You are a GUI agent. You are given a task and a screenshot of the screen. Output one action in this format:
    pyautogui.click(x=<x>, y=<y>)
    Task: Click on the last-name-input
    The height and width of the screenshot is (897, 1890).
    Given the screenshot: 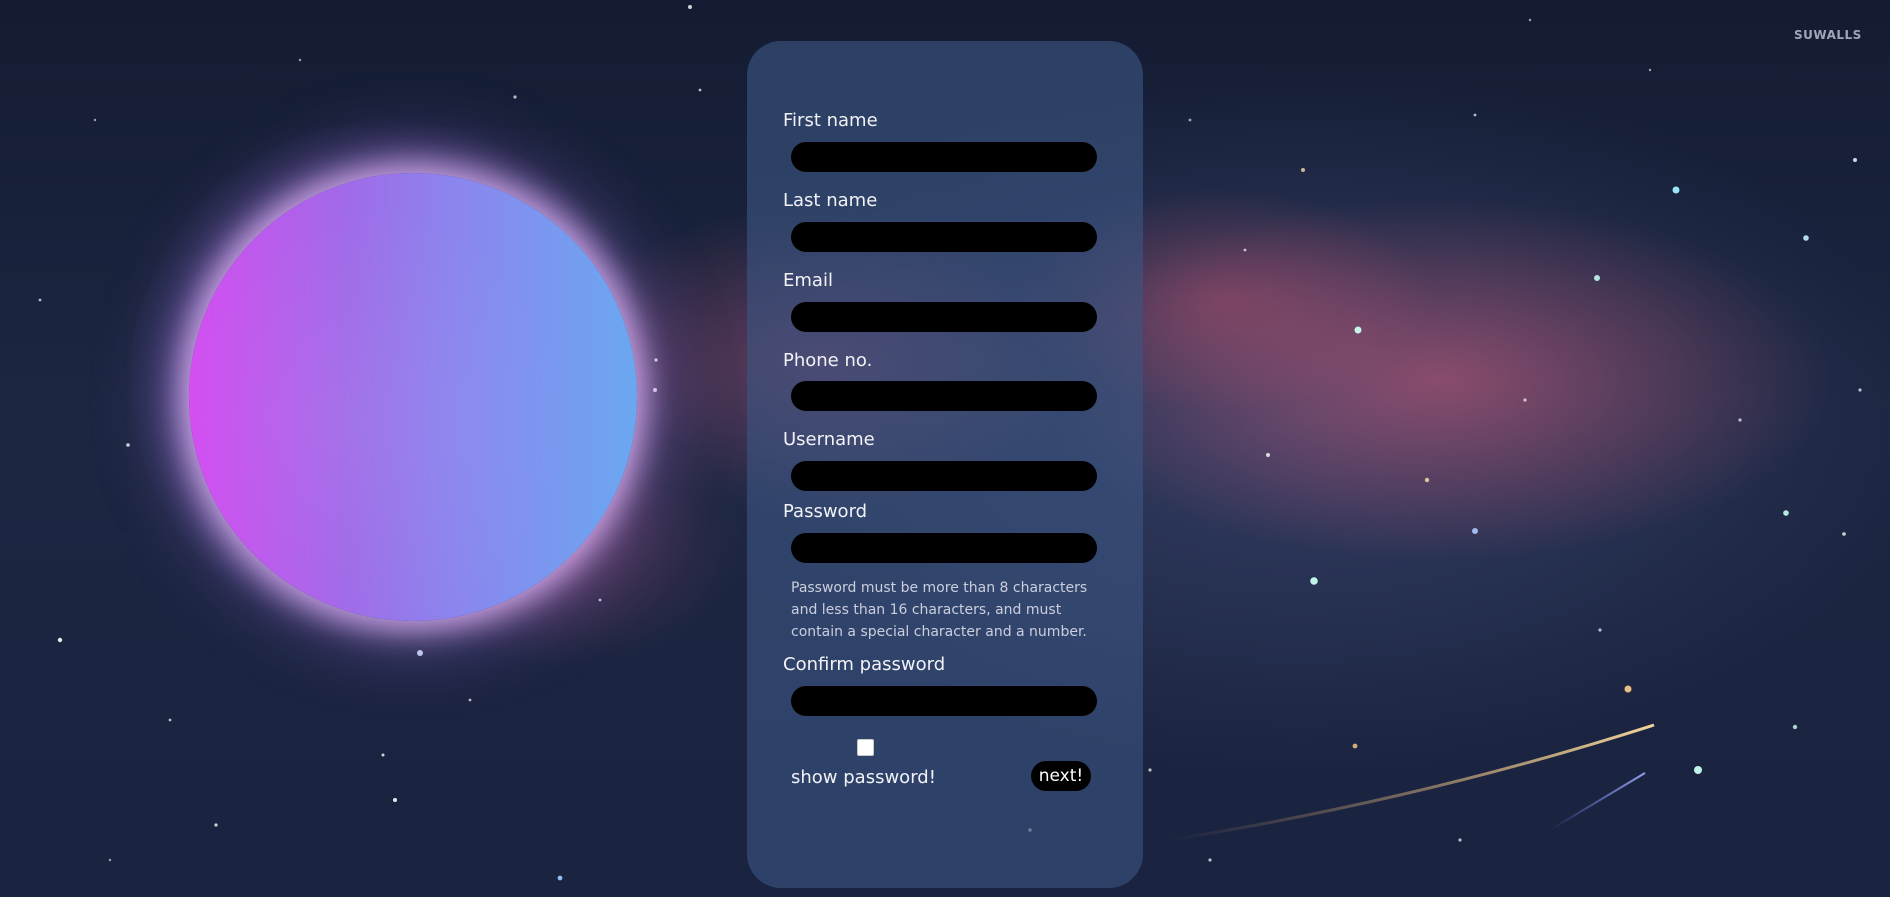 What is the action you would take?
    pyautogui.click(x=944, y=237)
    